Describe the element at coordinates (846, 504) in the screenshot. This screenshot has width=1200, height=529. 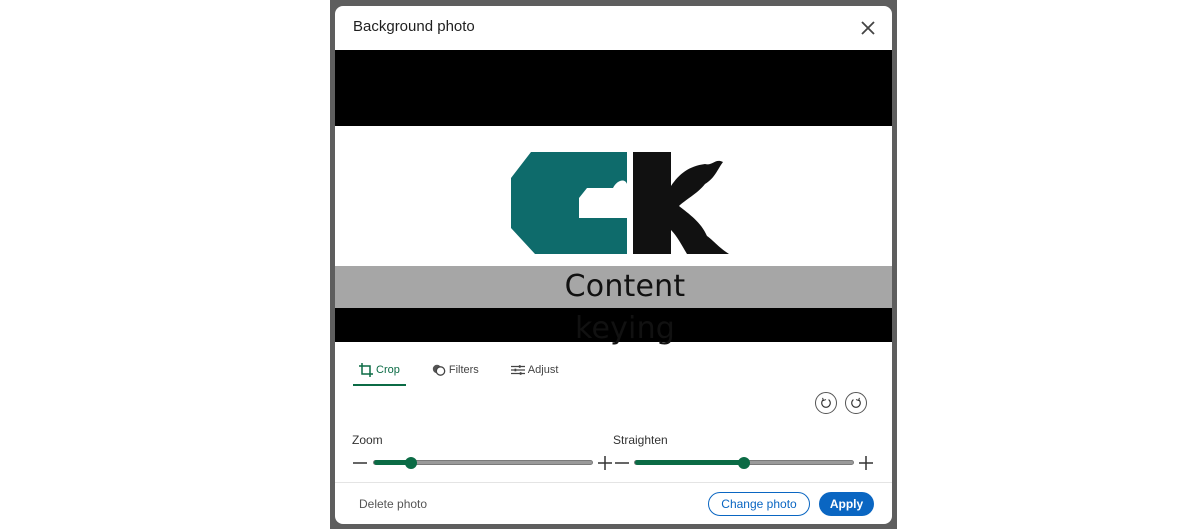
I see `apply-button: Apply` at that location.